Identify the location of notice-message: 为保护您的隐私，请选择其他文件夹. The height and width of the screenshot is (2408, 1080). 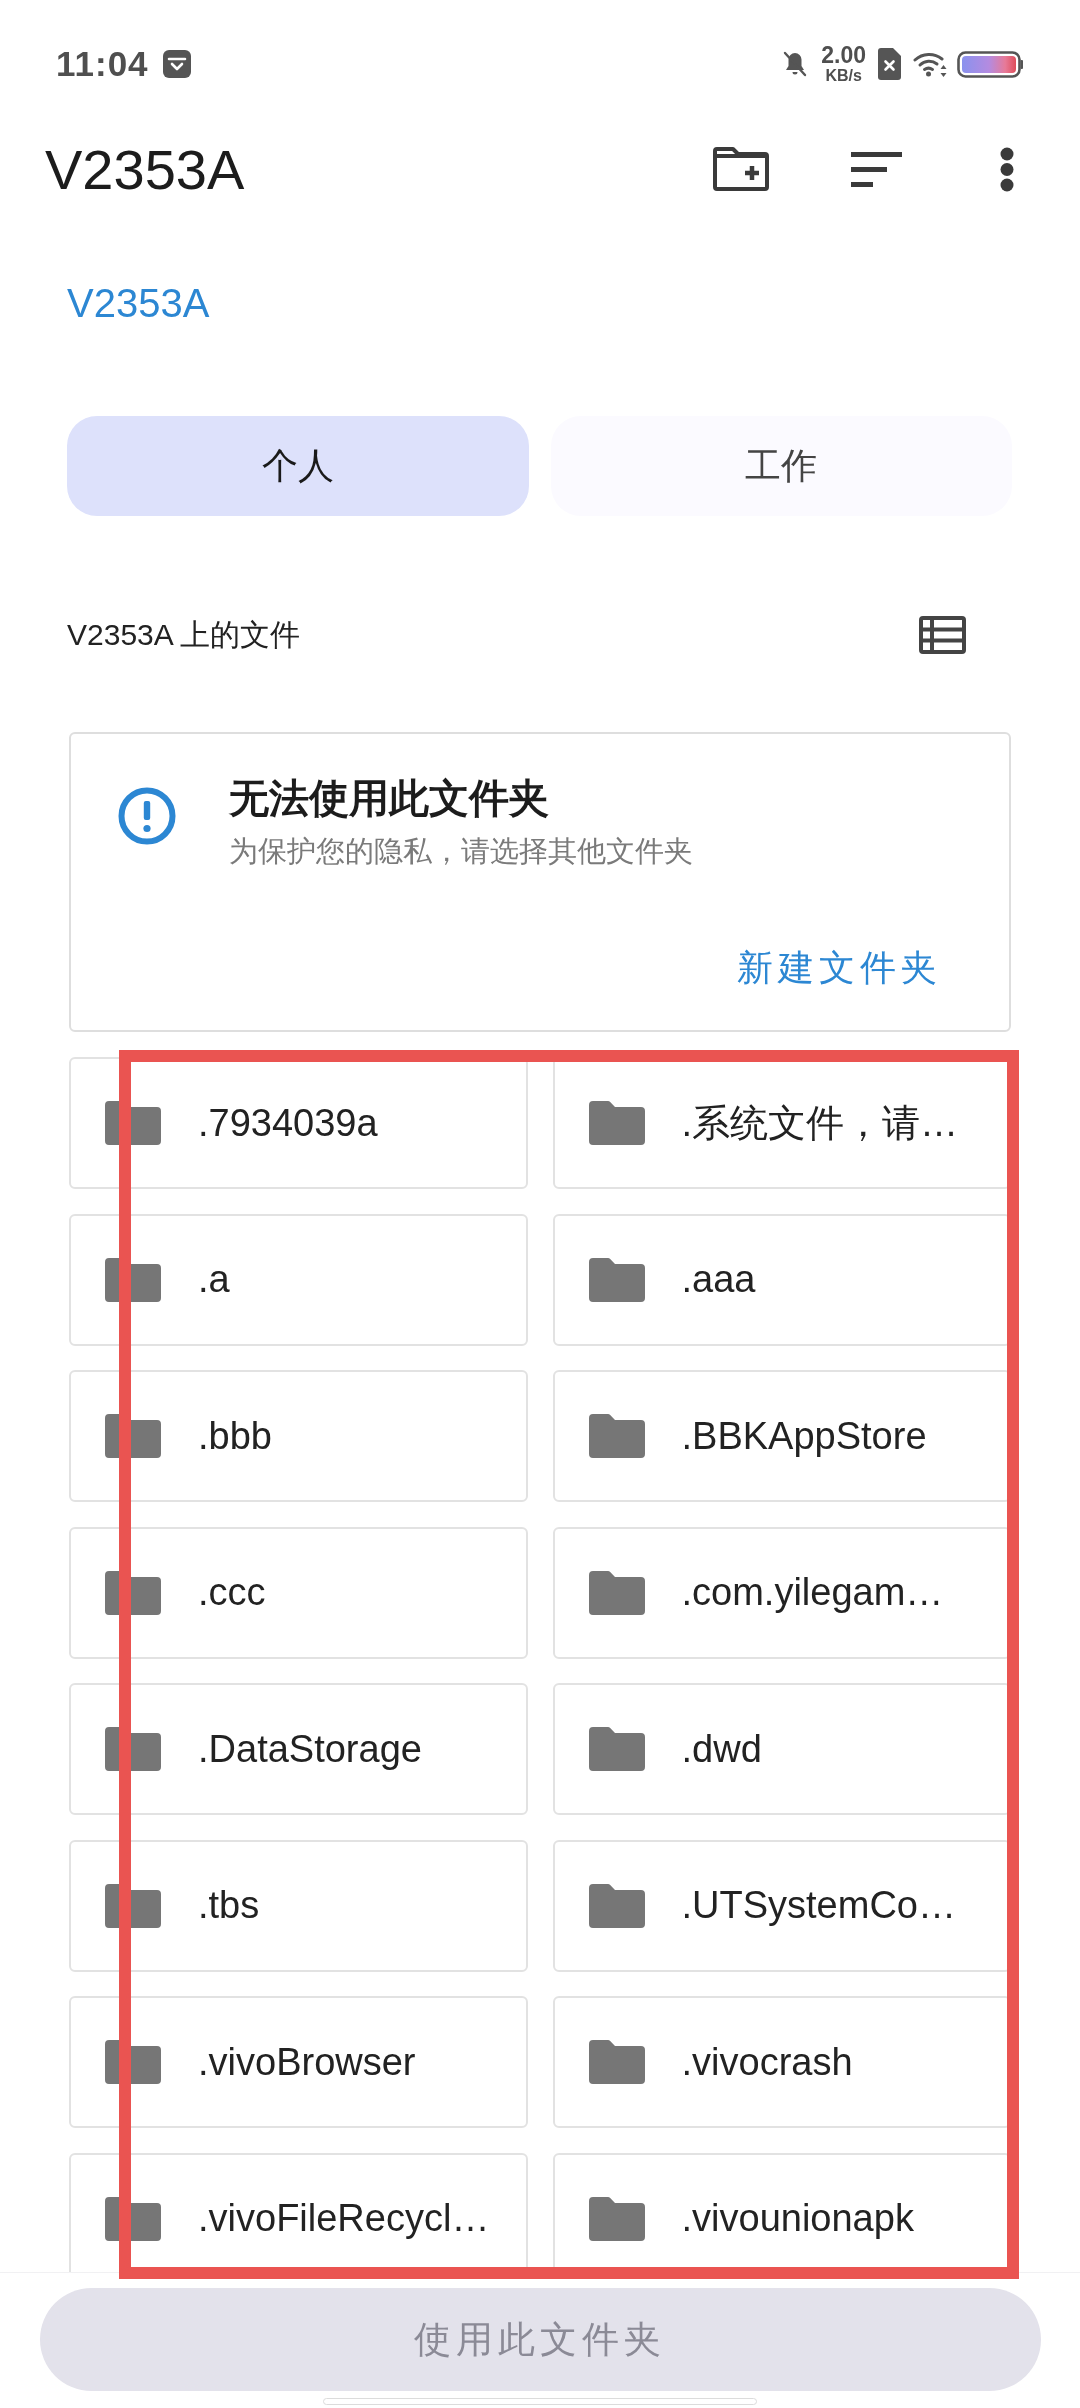
(461, 851).